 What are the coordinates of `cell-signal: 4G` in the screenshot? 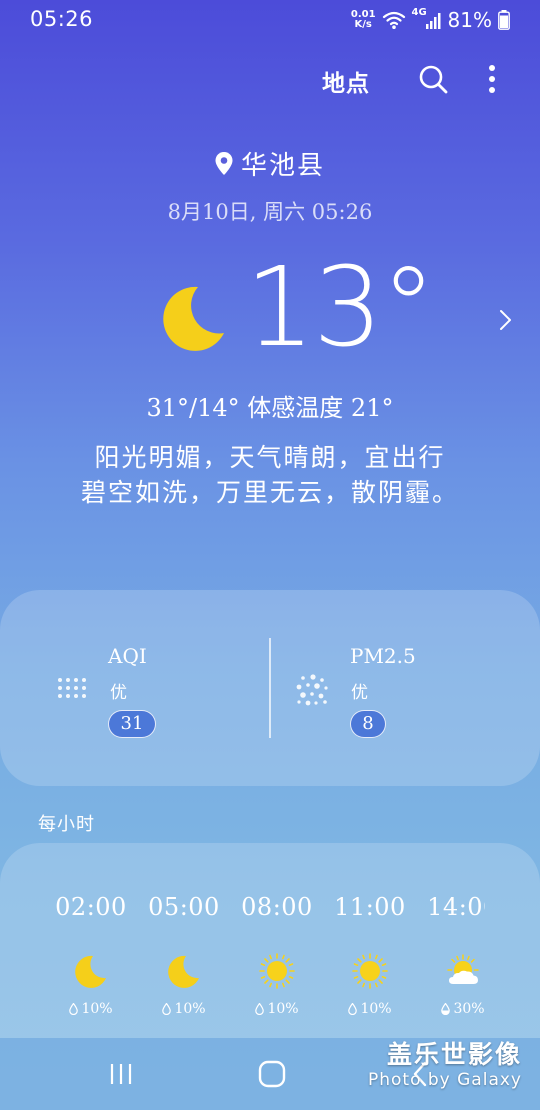 It's located at (427, 19).